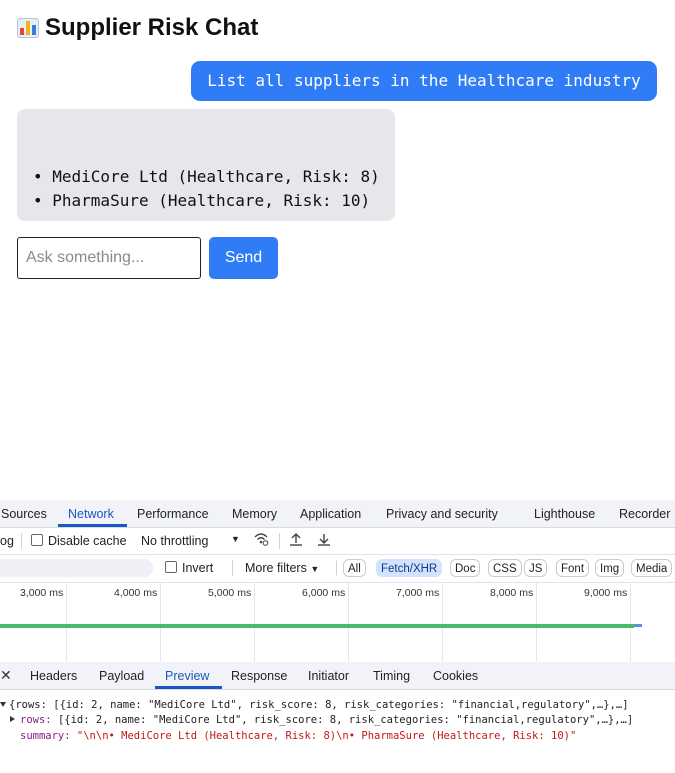 The width and height of the screenshot is (675, 773). Describe the element at coordinates (276, 568) in the screenshot. I see `more-filters-label: More filters` at that location.